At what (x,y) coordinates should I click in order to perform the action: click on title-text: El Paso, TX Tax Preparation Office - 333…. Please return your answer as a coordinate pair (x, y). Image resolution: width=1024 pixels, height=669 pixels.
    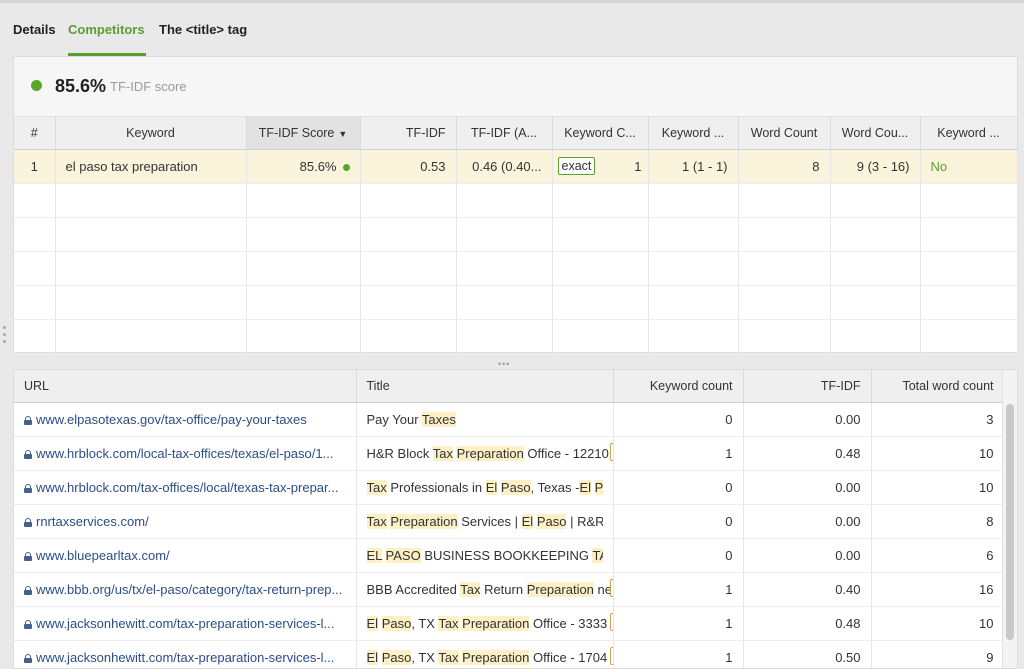
    Looking at the image, I should click on (488, 623).